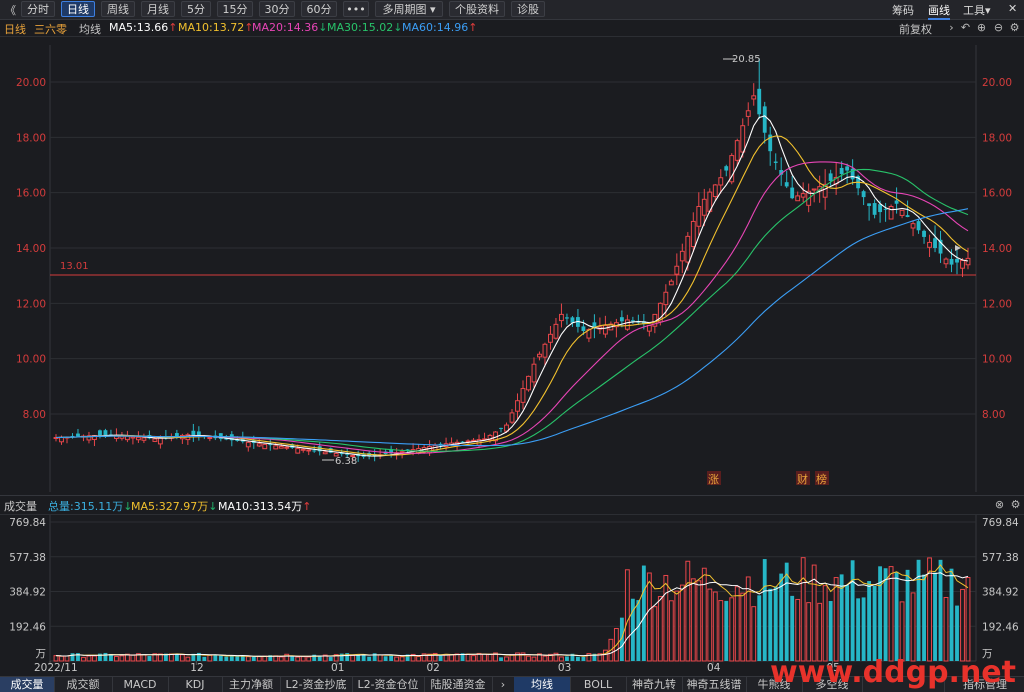  I want to click on tab-turnover: 成交额, so click(83, 684).